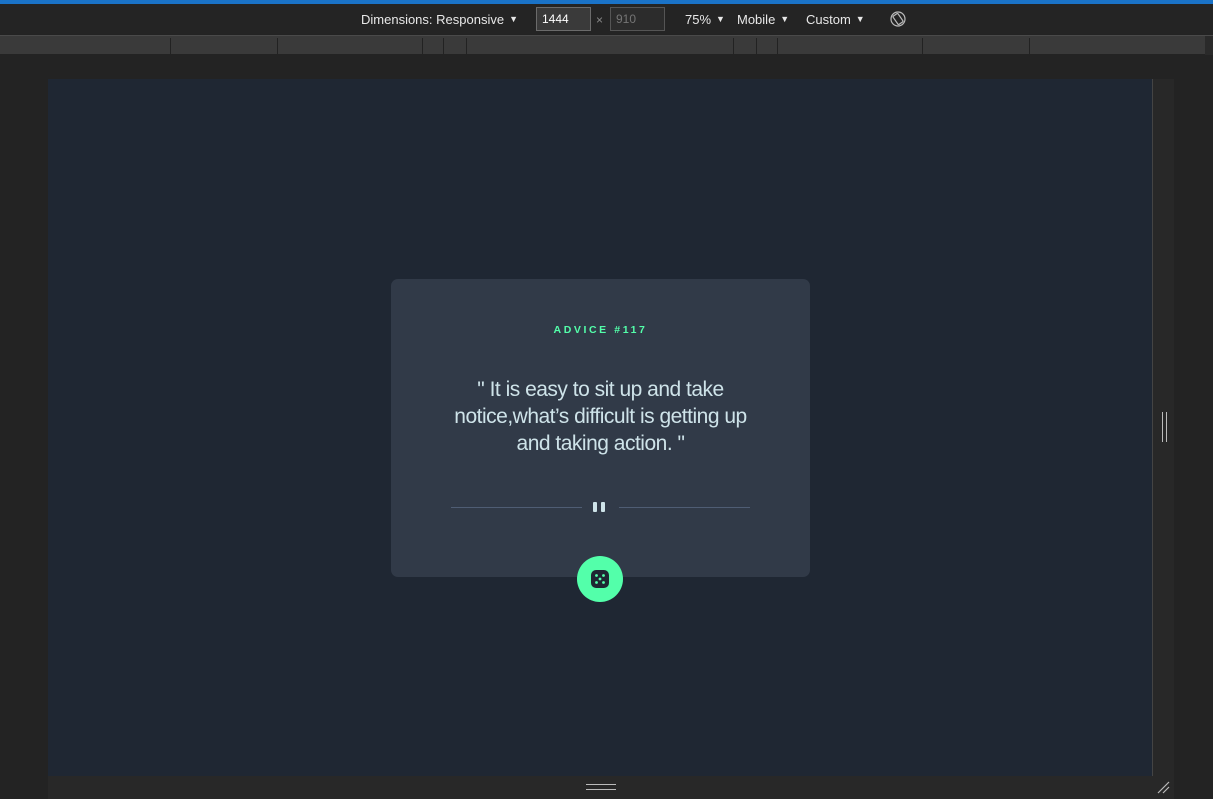  I want to click on rotate-icon, so click(898, 19).